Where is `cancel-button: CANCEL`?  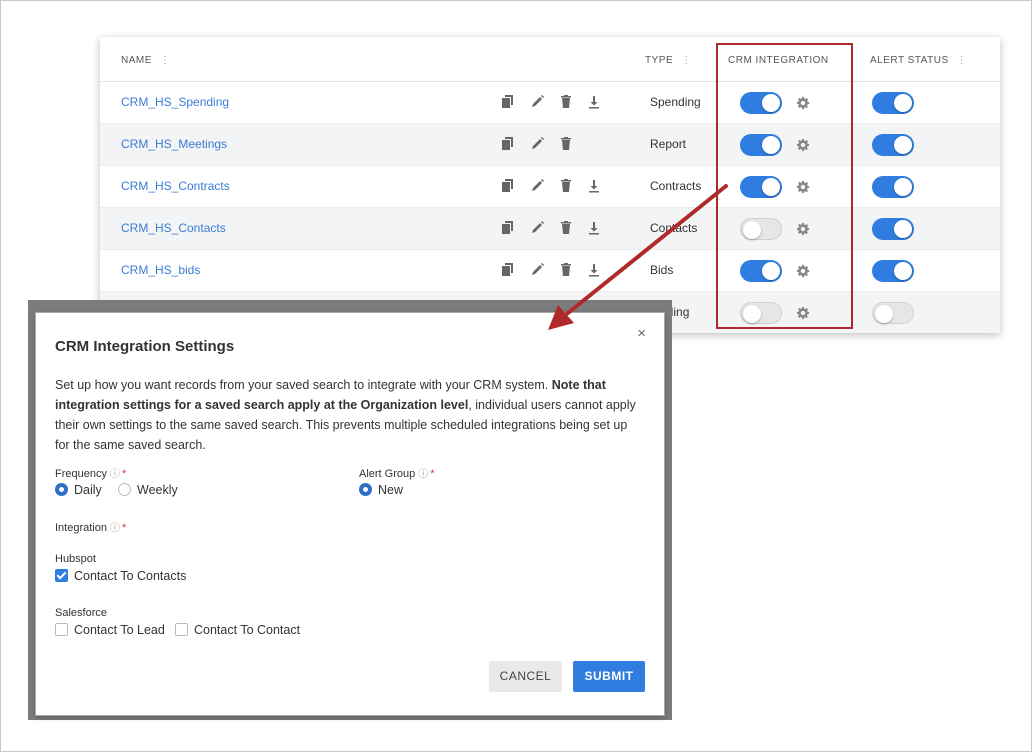
cancel-button: CANCEL is located at coordinates (525, 676).